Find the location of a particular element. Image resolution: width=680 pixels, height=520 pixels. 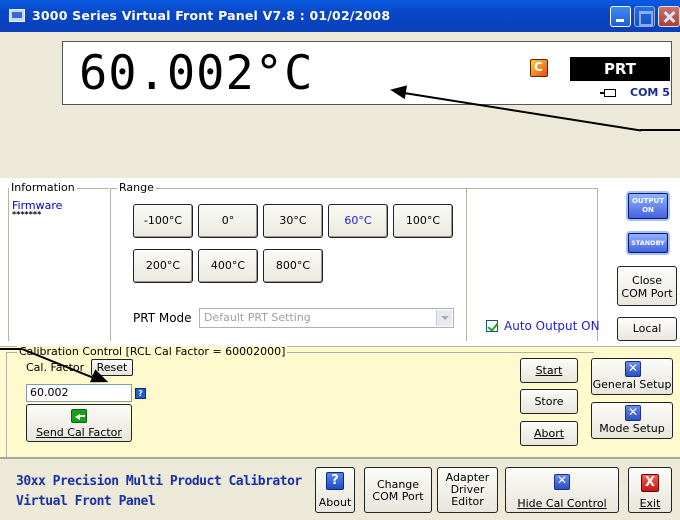

range-button-0: 0° is located at coordinates (228, 221).